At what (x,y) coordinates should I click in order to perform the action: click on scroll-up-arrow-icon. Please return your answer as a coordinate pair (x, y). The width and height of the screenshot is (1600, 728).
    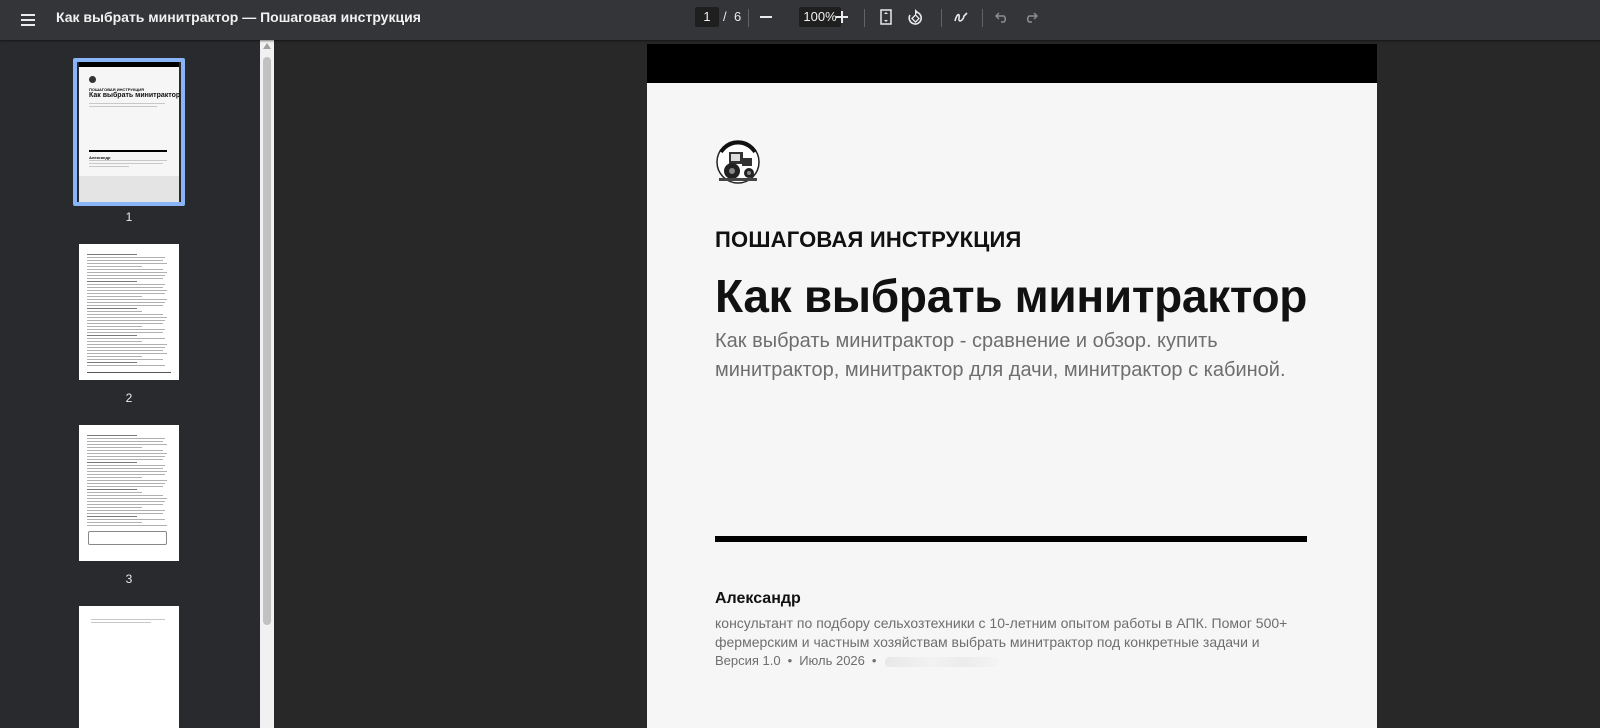
    Looking at the image, I should click on (267, 46).